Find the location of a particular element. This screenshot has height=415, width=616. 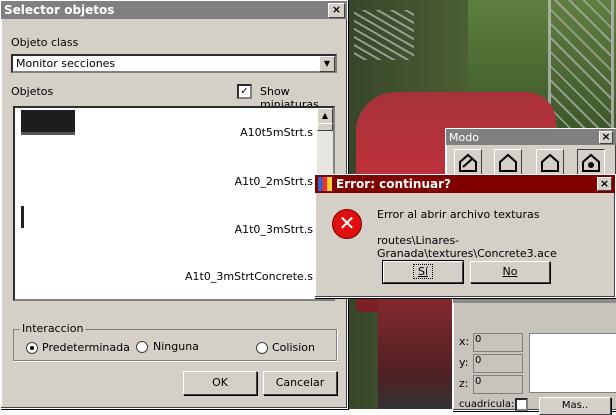

radio-ninguna is located at coordinates (142, 347).